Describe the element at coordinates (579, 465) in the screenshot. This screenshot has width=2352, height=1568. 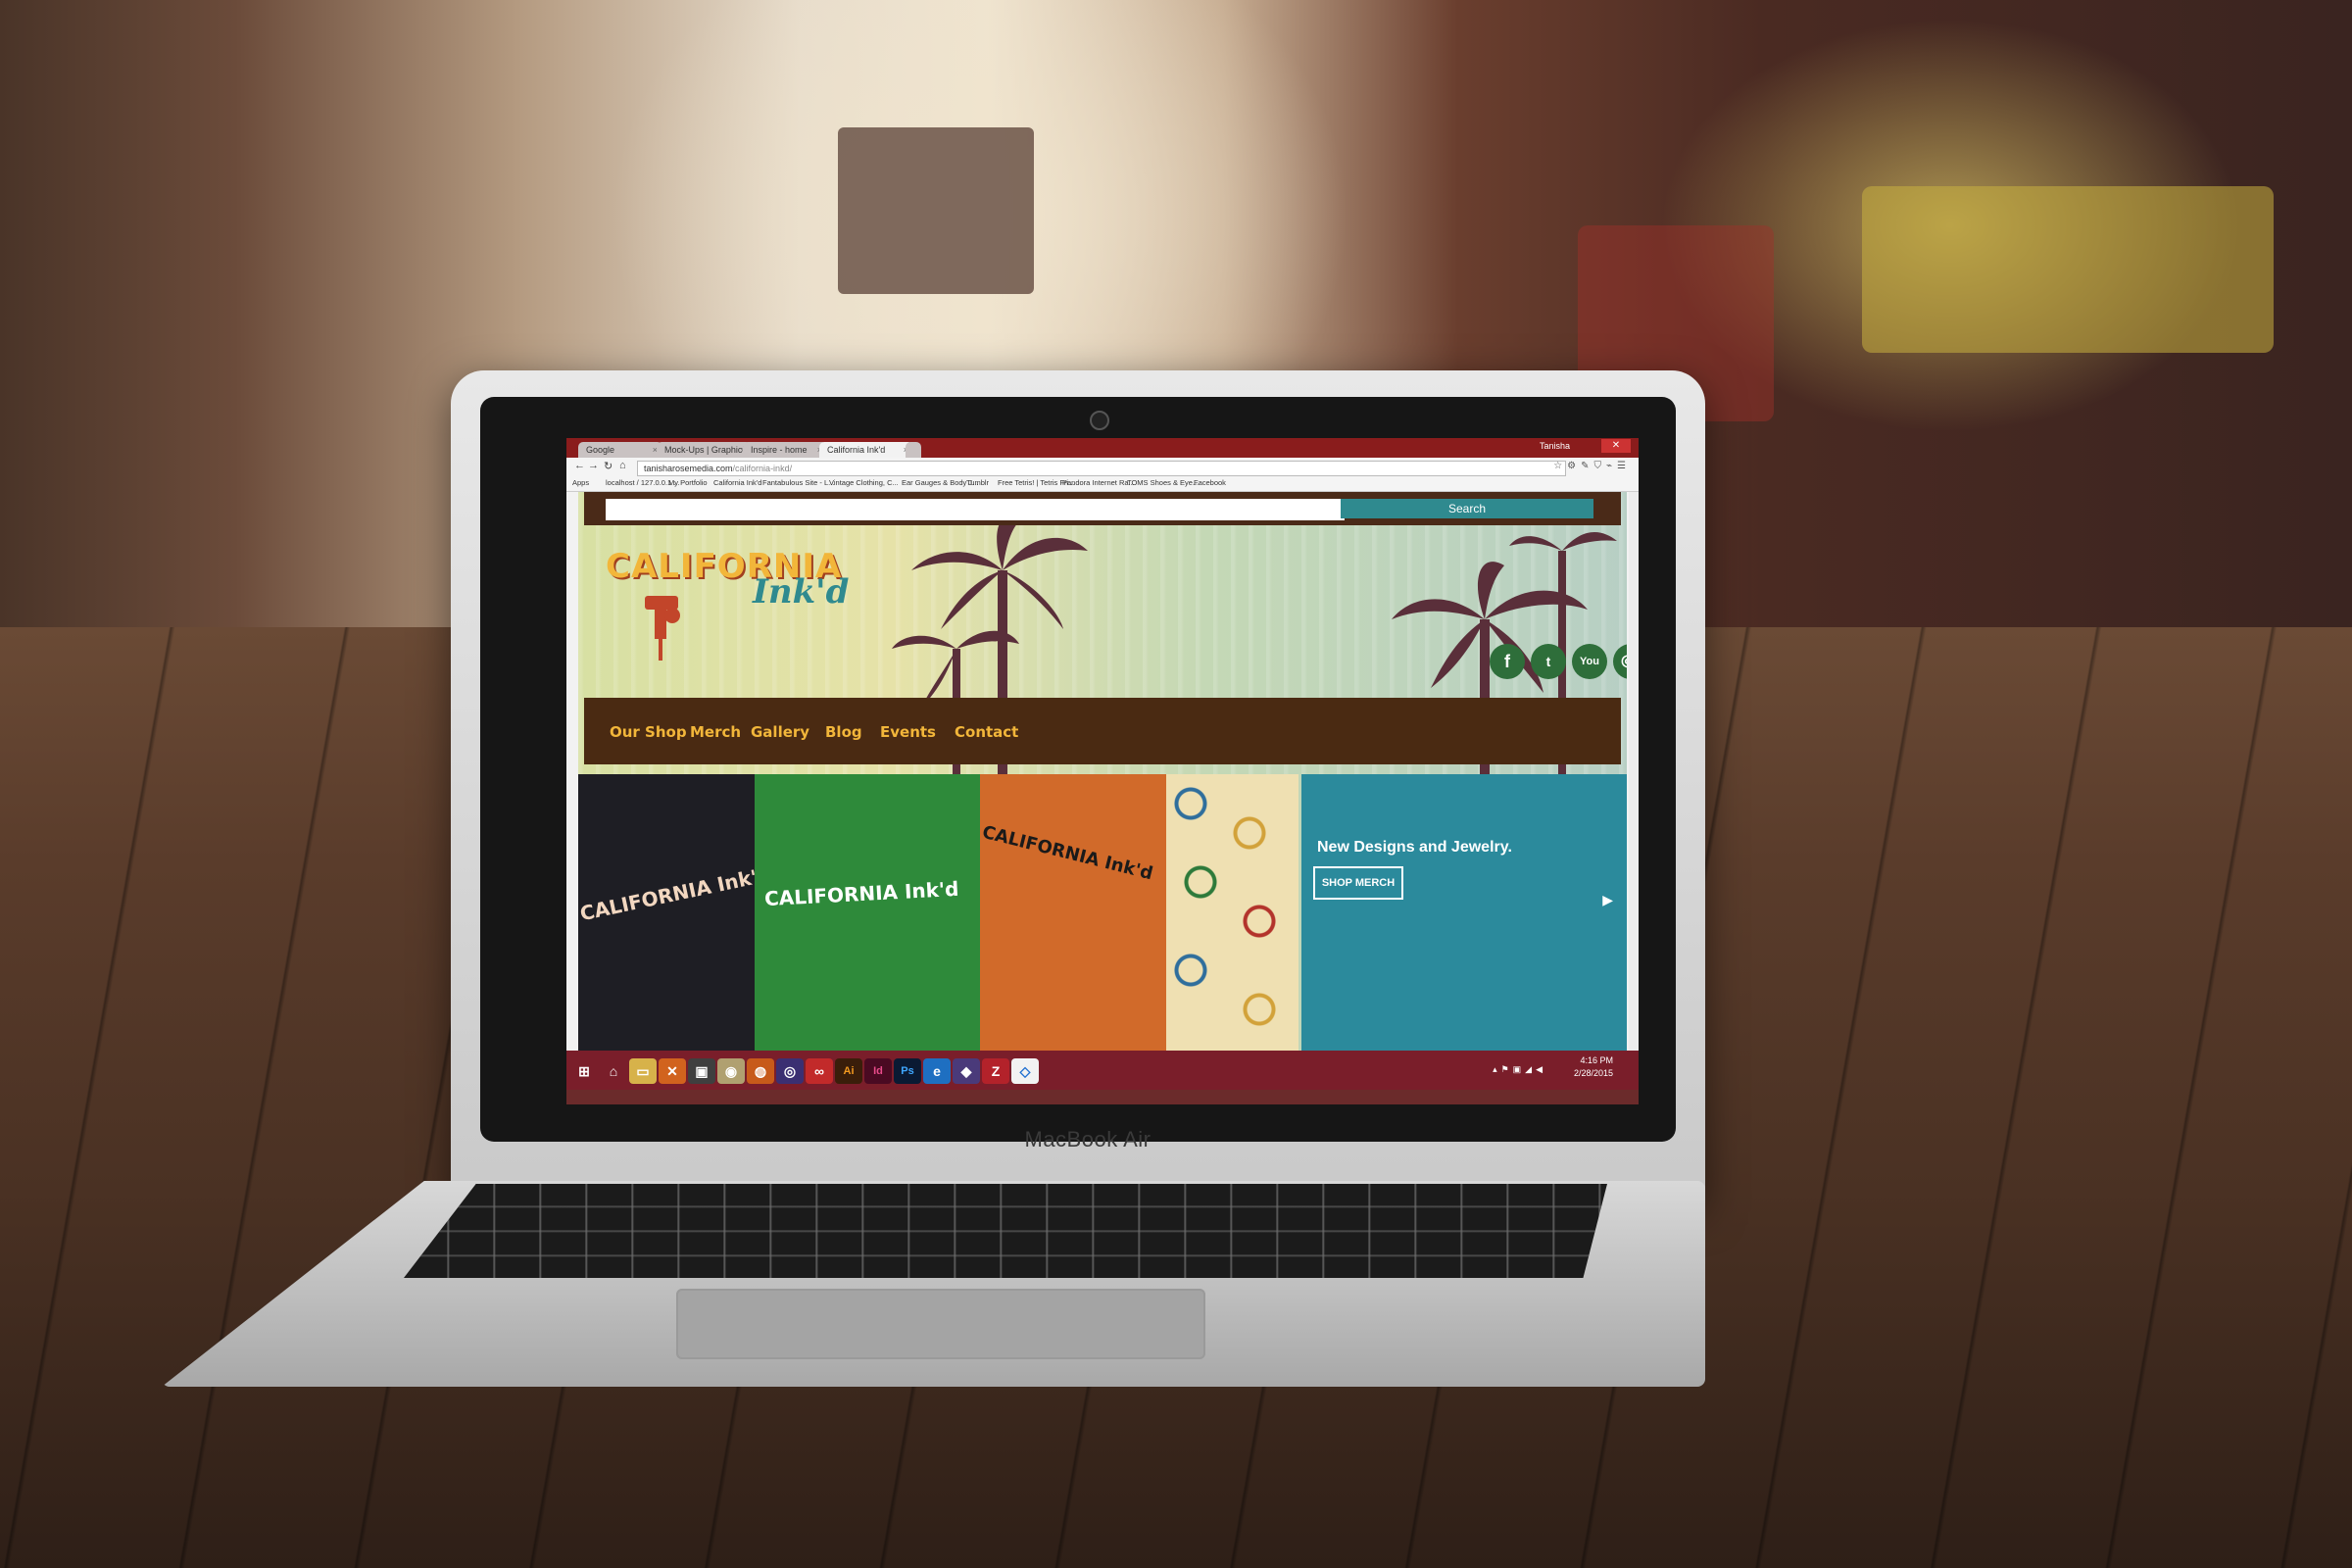
I see `back-icon: ←` at that location.